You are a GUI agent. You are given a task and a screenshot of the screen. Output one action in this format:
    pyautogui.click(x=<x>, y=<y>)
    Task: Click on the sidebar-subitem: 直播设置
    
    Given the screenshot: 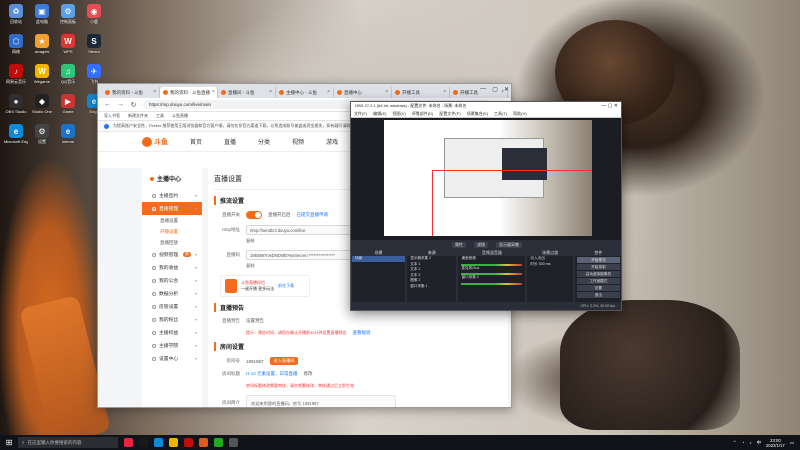 What is the action you would take?
    pyautogui.click(x=172, y=220)
    